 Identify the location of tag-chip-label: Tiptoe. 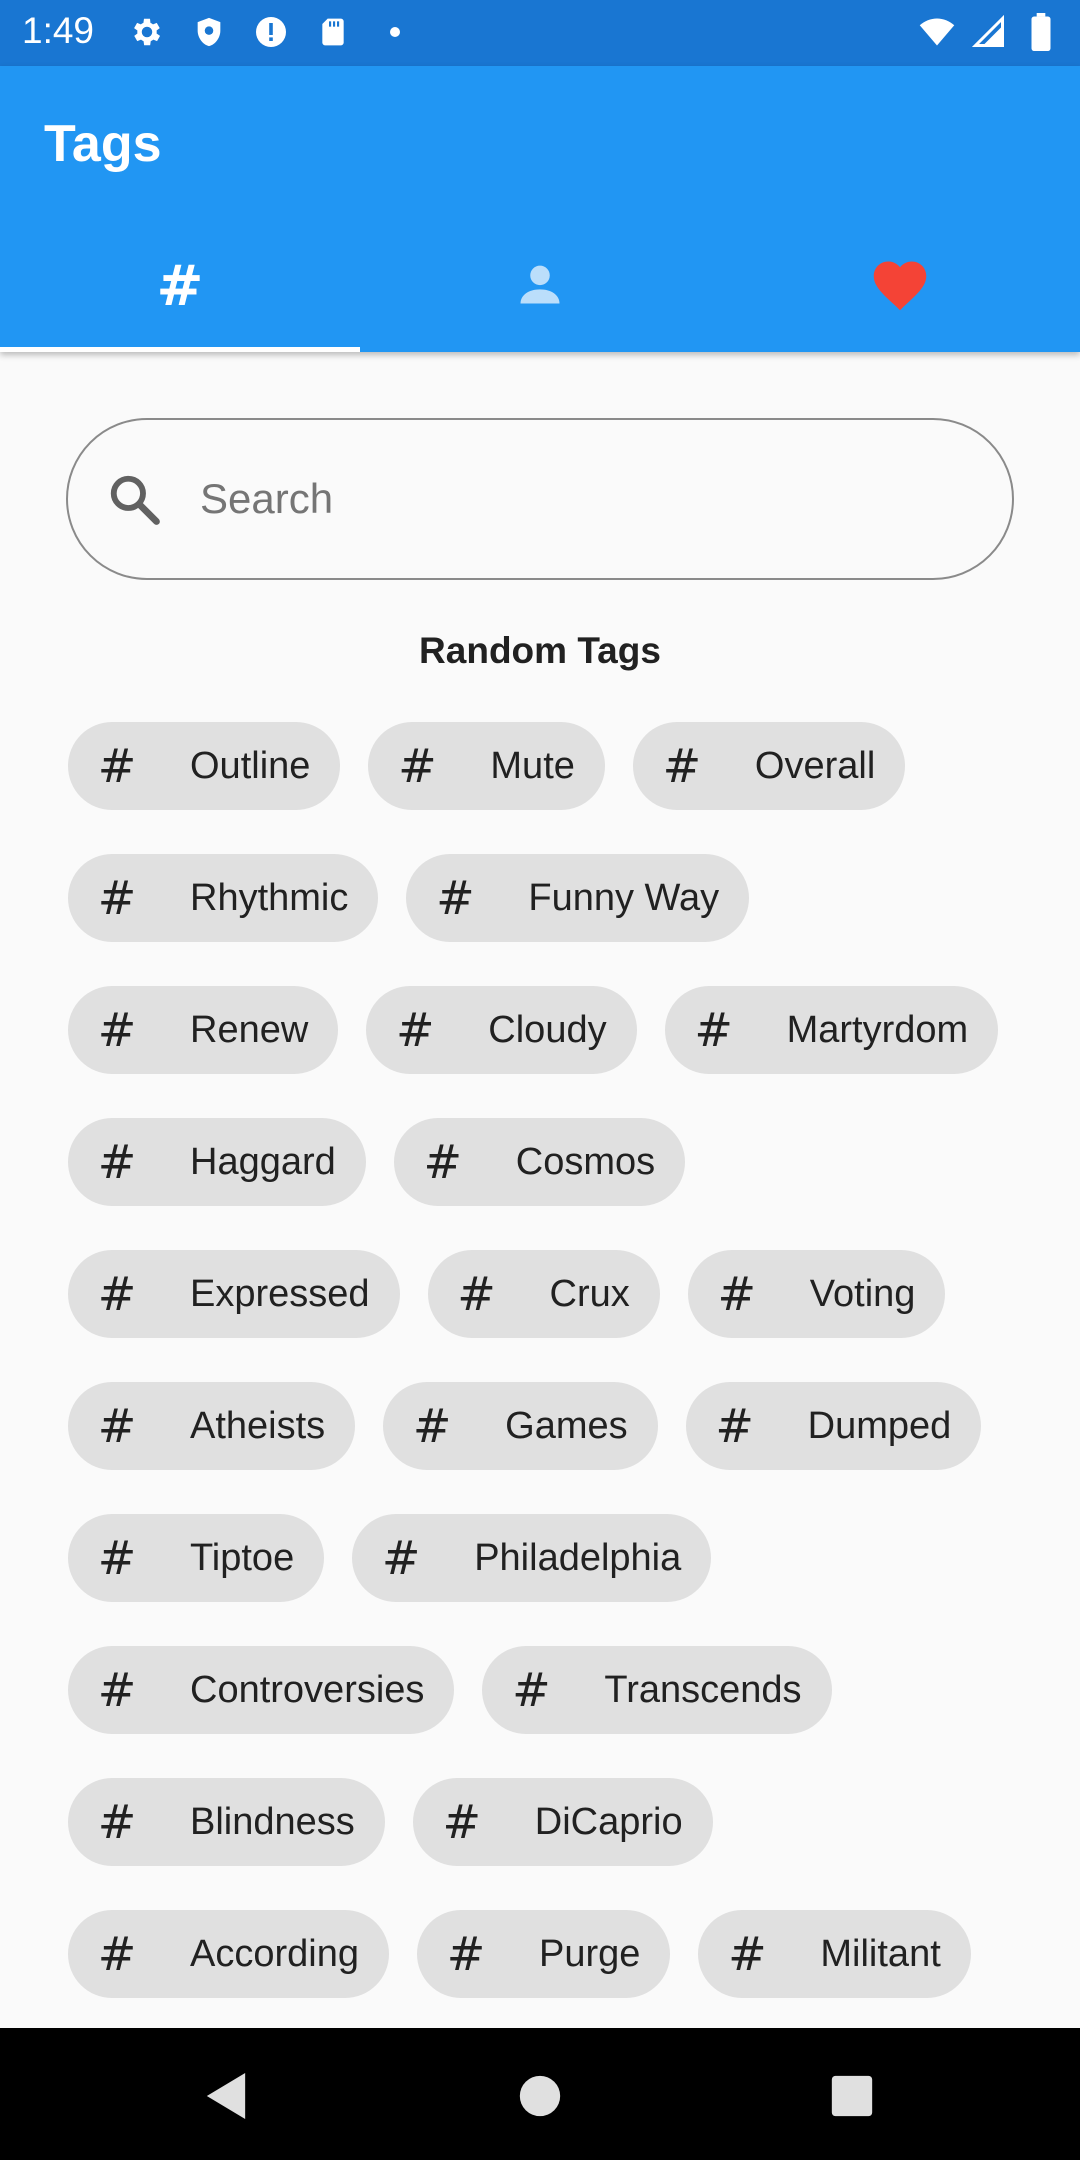
(242, 1557).